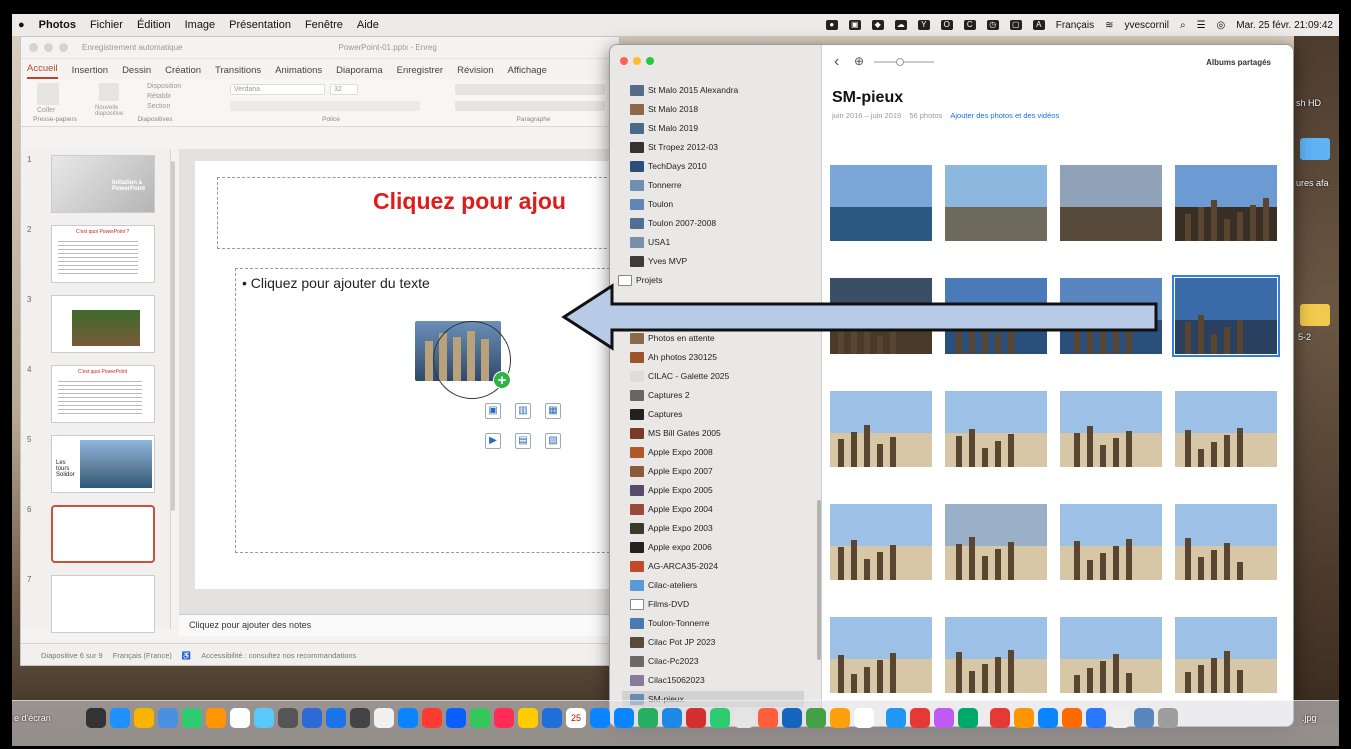  Describe the element at coordinates (1315, 315) in the screenshot. I see `folder-icon` at that location.